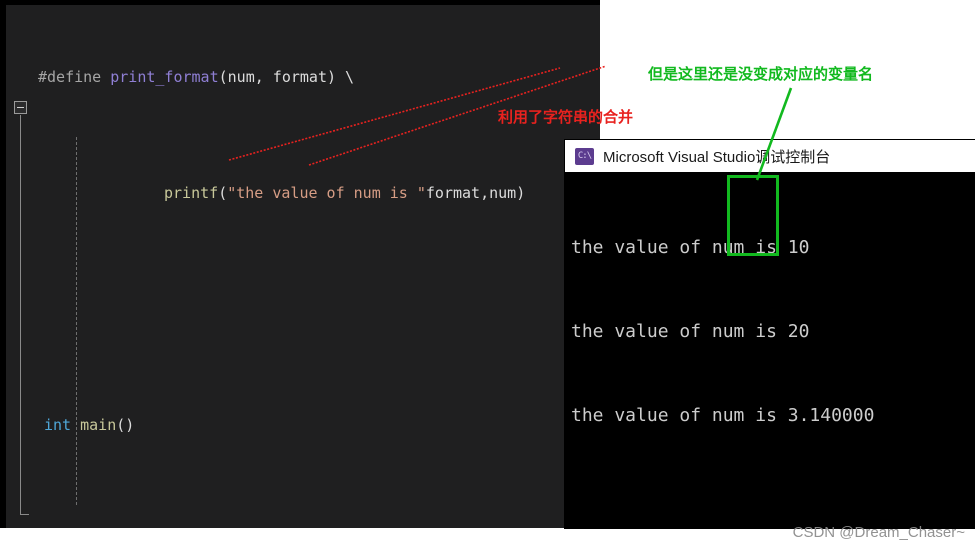 The width and height of the screenshot is (975, 545). Describe the element at coordinates (303, 527) in the screenshot. I see `code-line-open-brace: {` at that location.